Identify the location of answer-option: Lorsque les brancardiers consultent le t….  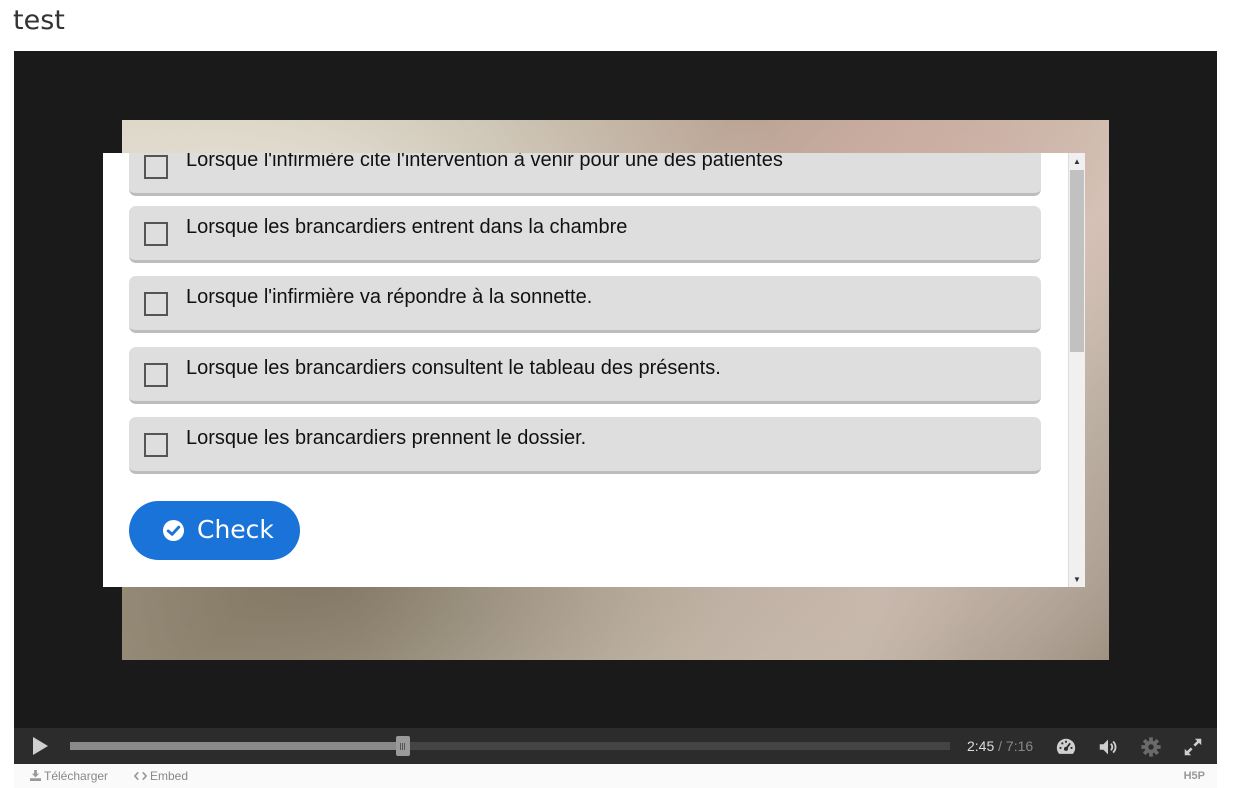
(585, 375).